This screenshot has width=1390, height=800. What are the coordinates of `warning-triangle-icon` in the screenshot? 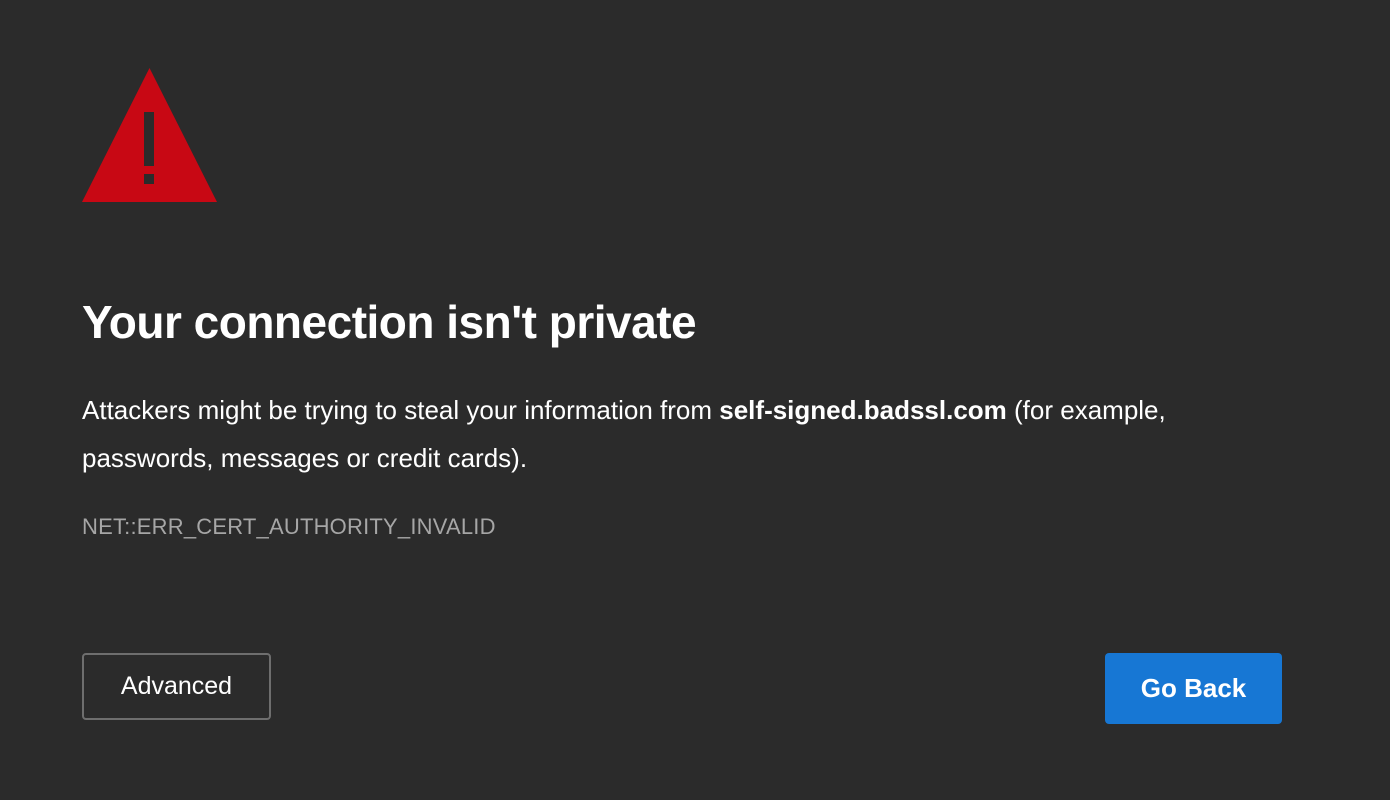 It's located at (149, 135).